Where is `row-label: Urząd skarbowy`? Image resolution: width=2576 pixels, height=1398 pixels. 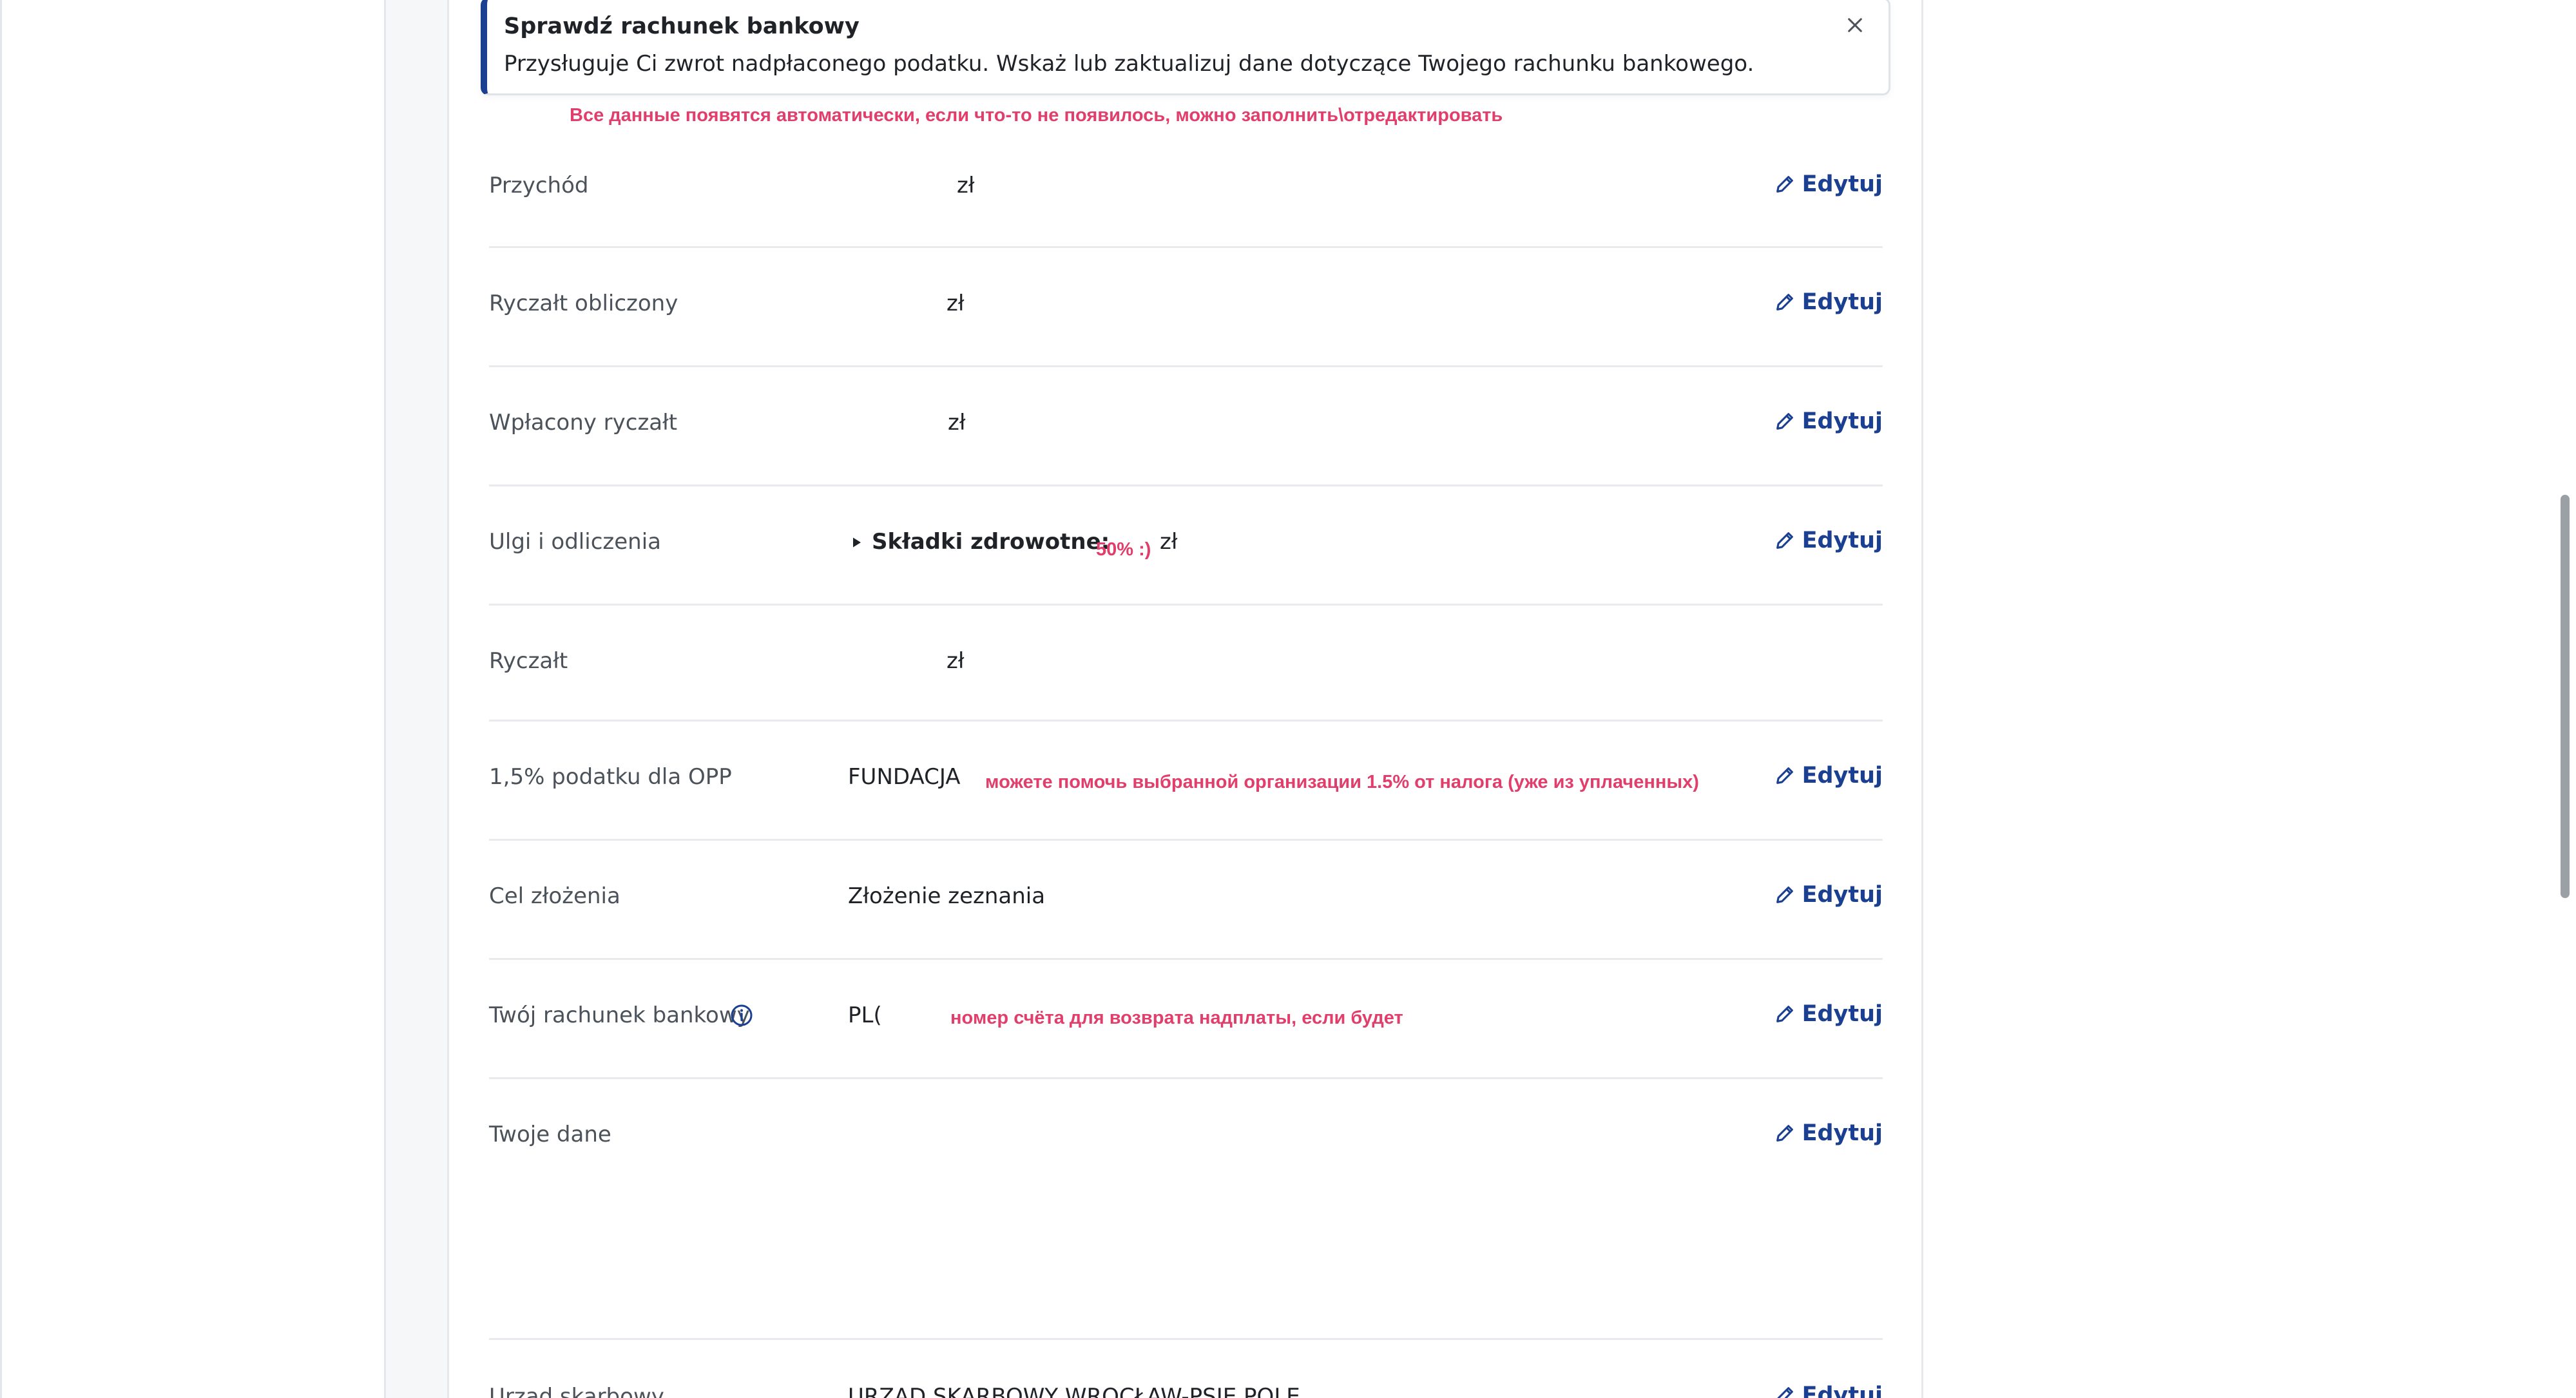 row-label: Urząd skarbowy is located at coordinates (577, 1391).